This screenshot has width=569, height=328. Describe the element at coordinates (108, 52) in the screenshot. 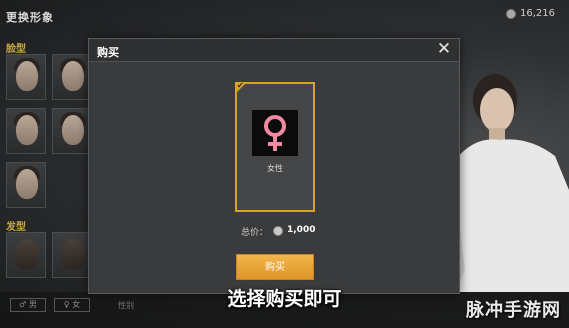

I see `dialog-title: 购买` at that location.